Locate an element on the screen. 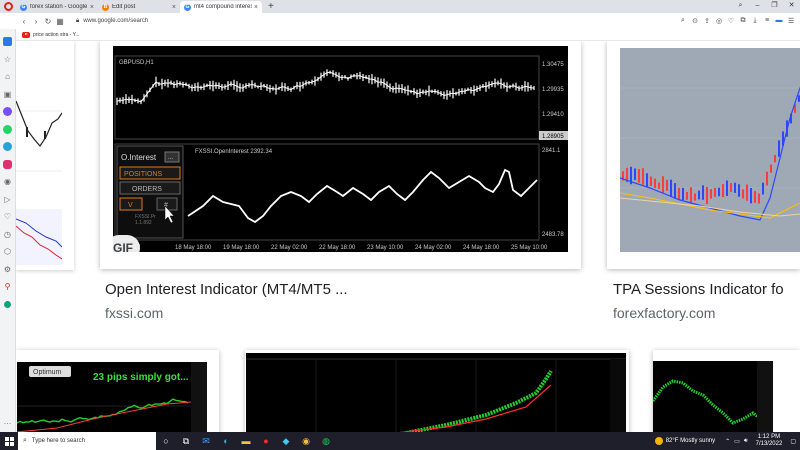 Image resolution: width=800 pixels, height=450 pixels. search-tabs-icon: ⌕ is located at coordinates (740, 6).